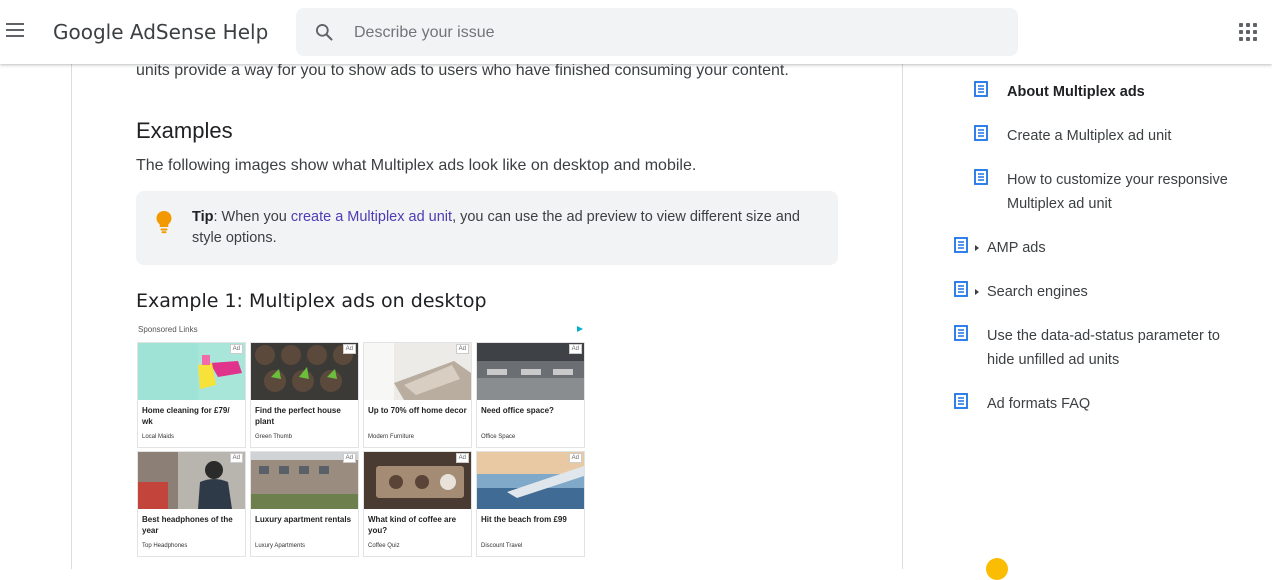 The height and width of the screenshot is (580, 1272). I want to click on sidebar-item-about-multiplex-ads: About Multiplex ads, so click(1102, 93).